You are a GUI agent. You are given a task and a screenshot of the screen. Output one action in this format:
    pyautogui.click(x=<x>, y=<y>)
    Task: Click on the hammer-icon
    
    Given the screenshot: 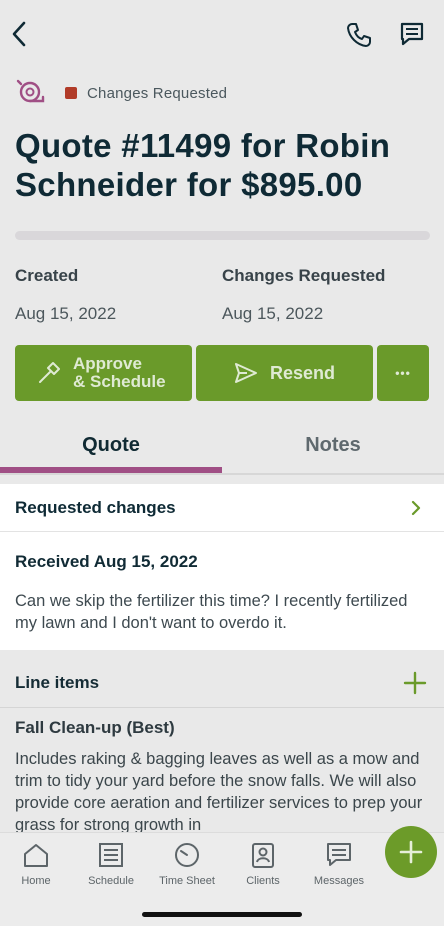 What is the action you would take?
    pyautogui.click(x=49, y=372)
    